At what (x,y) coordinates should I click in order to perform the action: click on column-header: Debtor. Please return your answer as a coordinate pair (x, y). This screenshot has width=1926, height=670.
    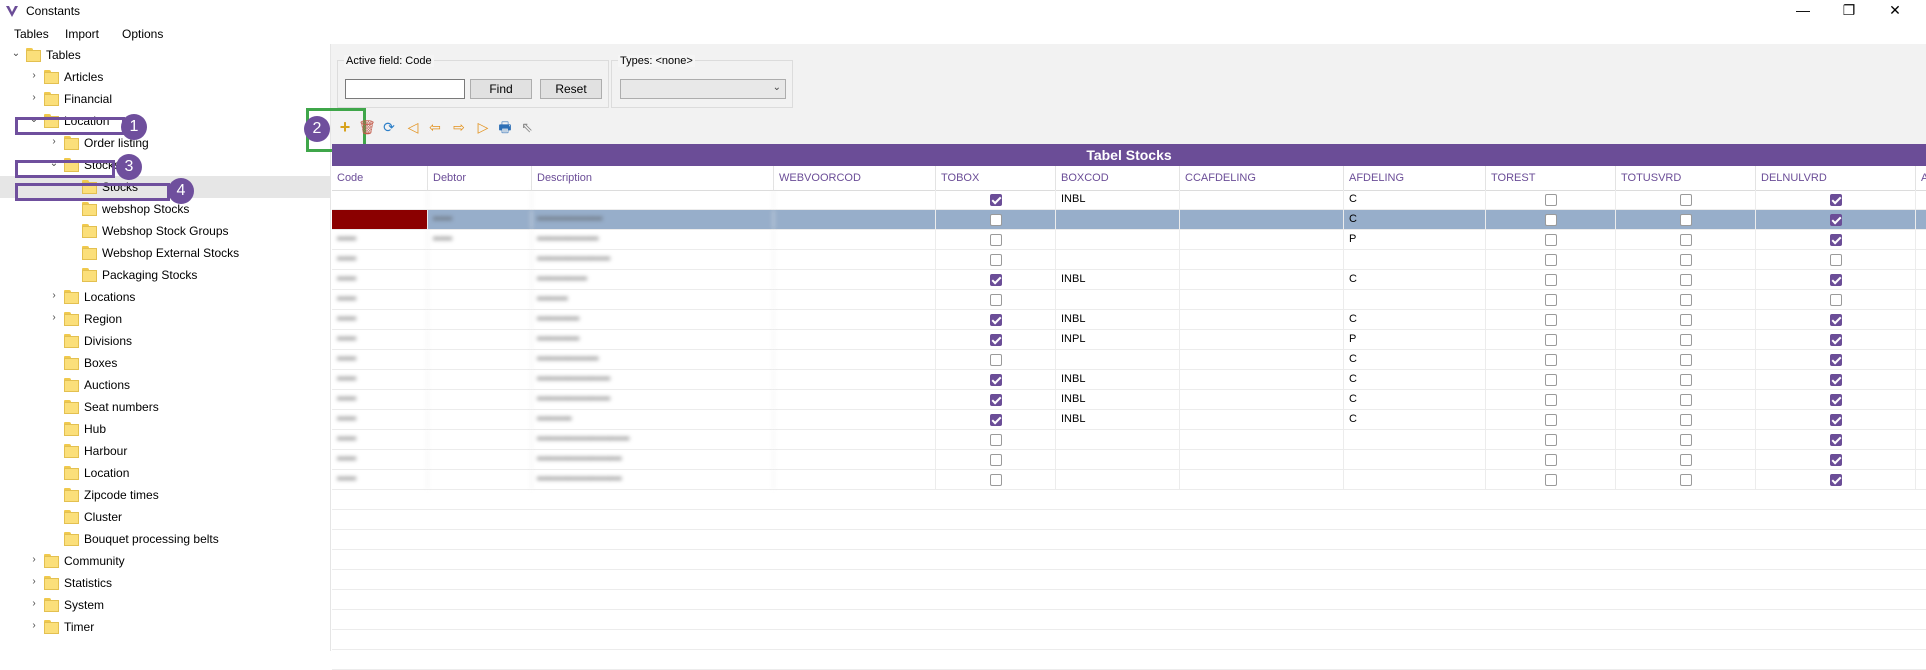
    Looking at the image, I should click on (480, 178).